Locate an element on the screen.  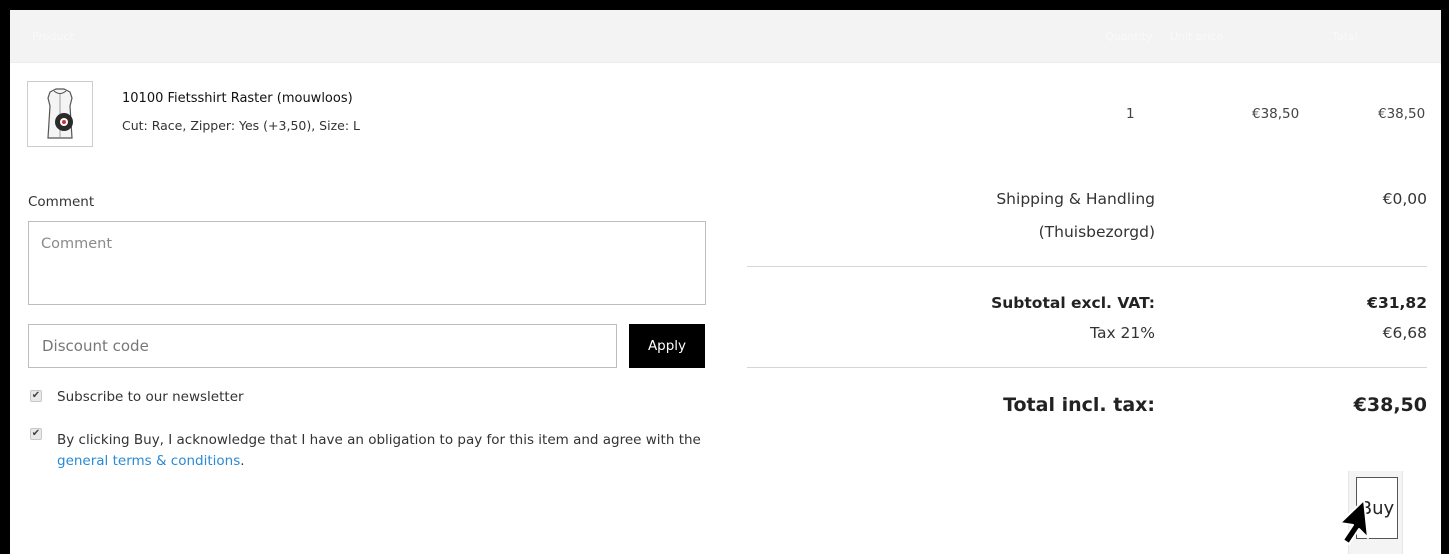
item-unit-price: €38,50 is located at coordinates (1276, 114).